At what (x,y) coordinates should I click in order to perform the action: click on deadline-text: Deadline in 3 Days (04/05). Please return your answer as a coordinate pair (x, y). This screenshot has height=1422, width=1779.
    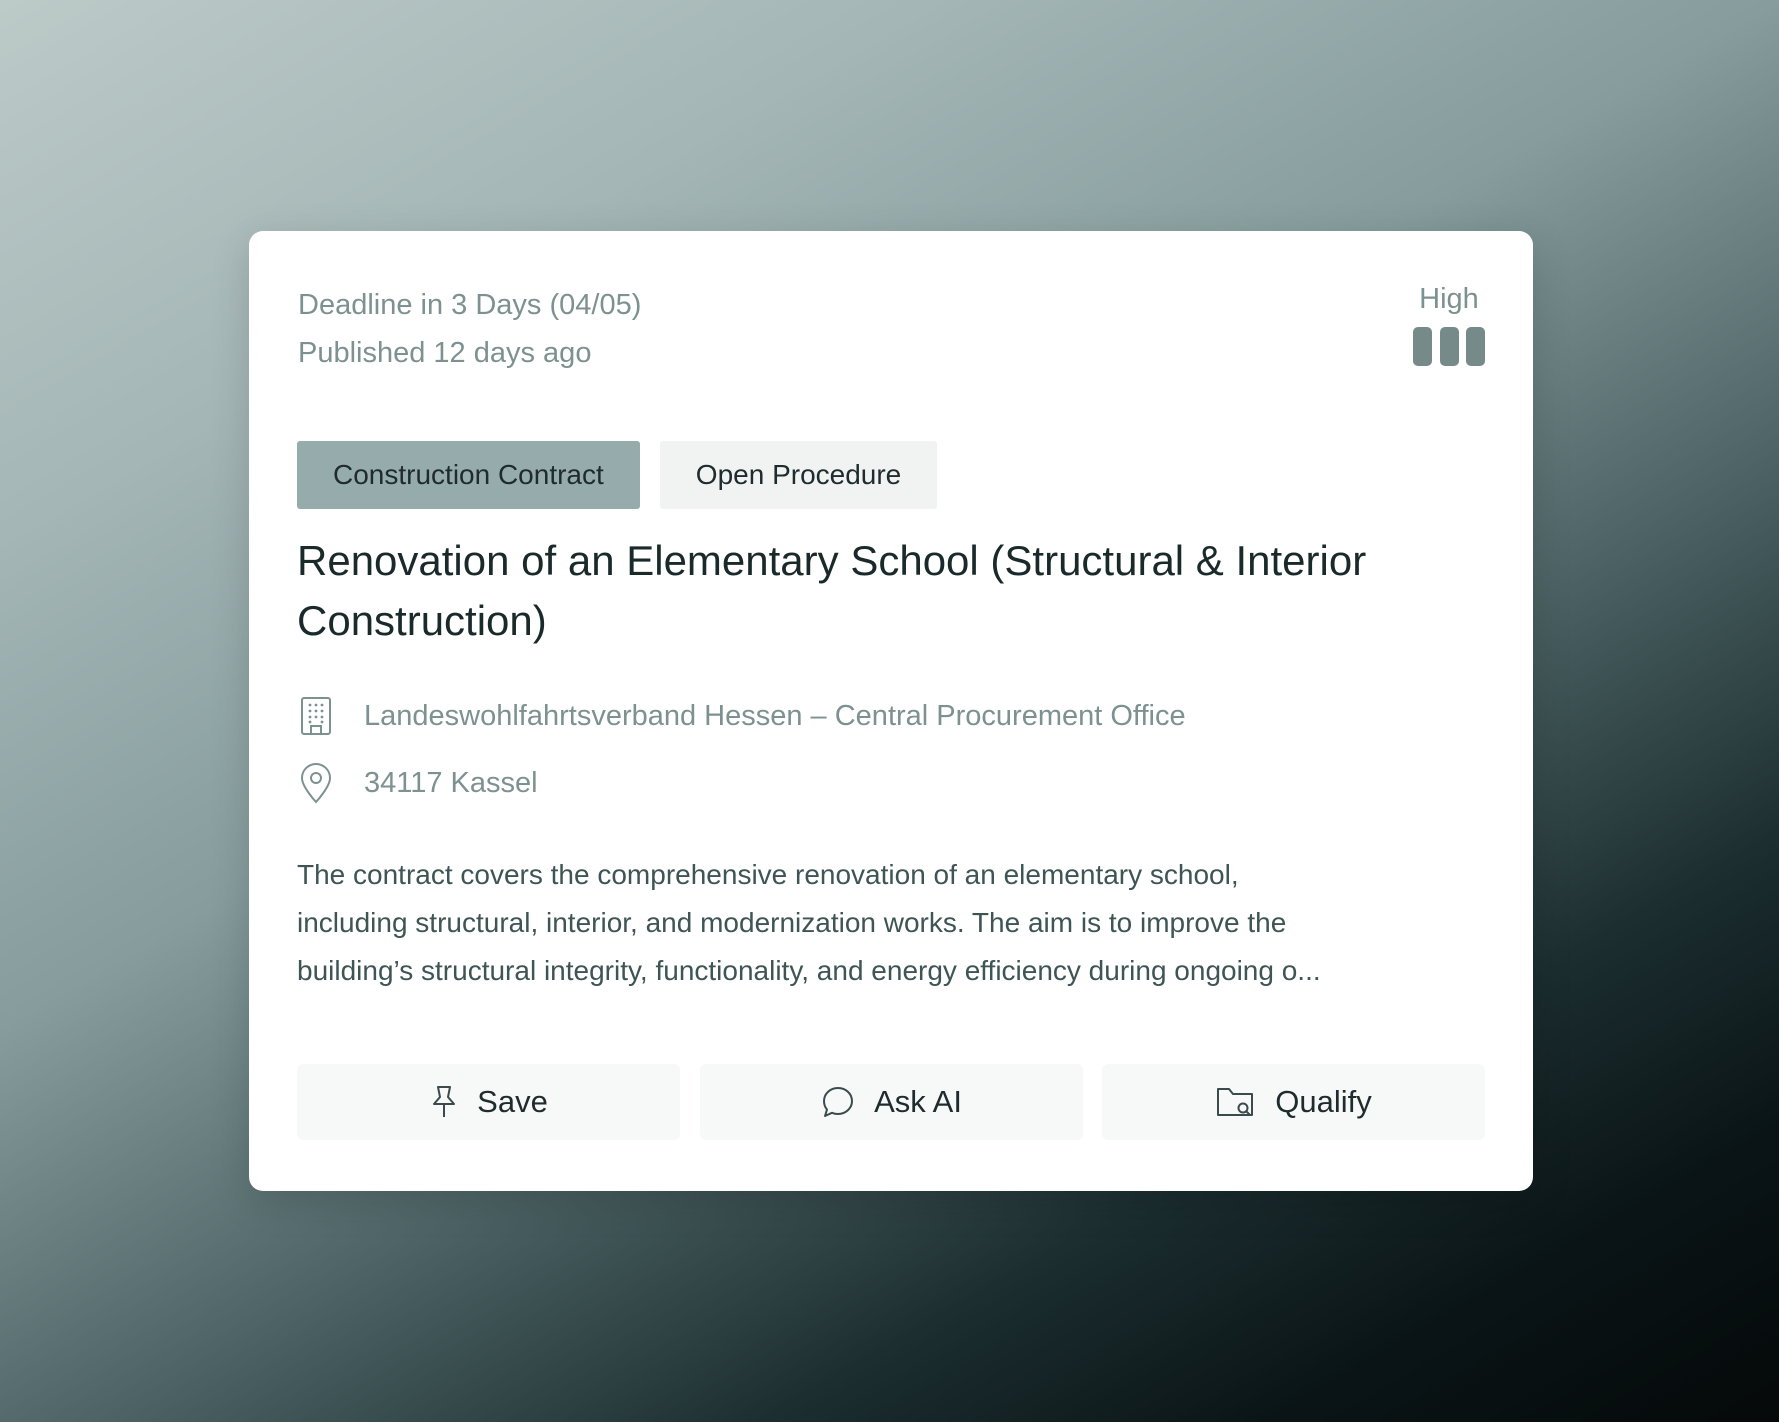
    Looking at the image, I should click on (470, 305).